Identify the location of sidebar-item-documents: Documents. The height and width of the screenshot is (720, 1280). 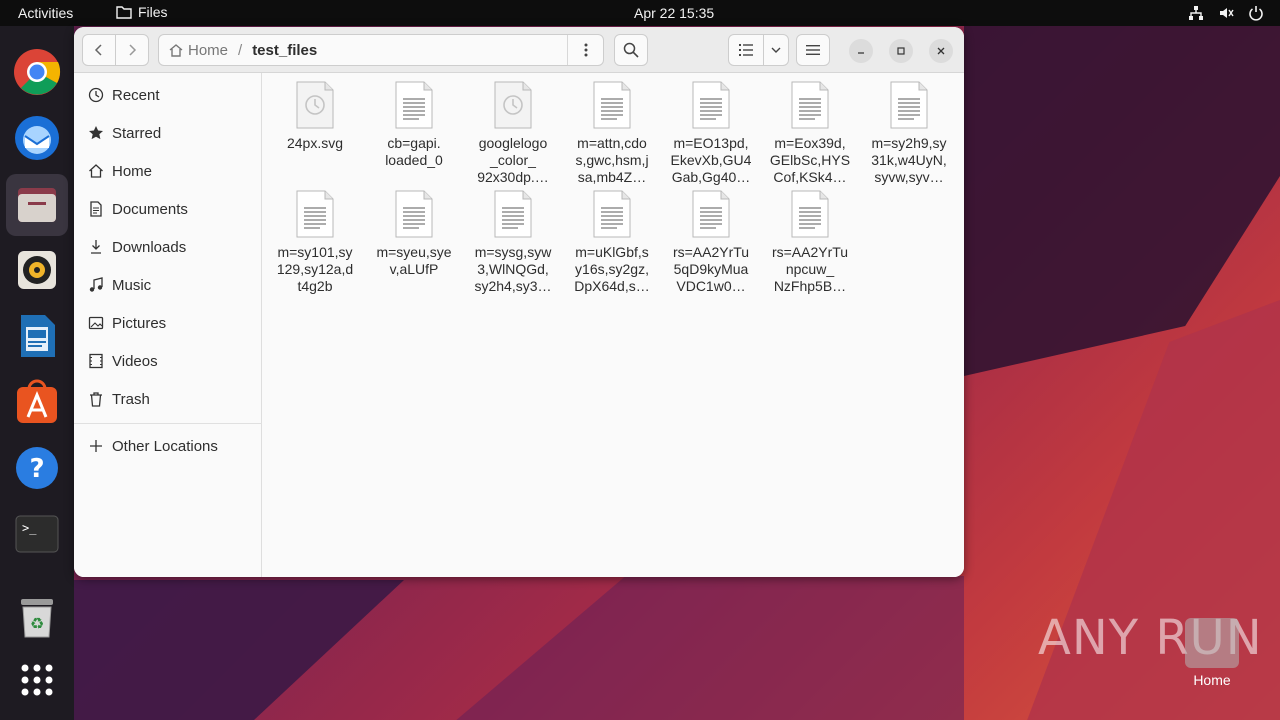
(168, 209).